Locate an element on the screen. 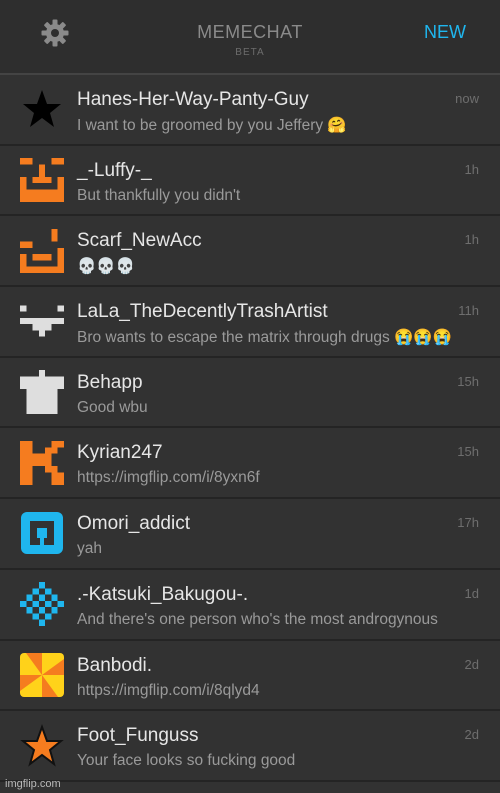  chat-name: Scarf_NewAcc is located at coordinates (139, 241).